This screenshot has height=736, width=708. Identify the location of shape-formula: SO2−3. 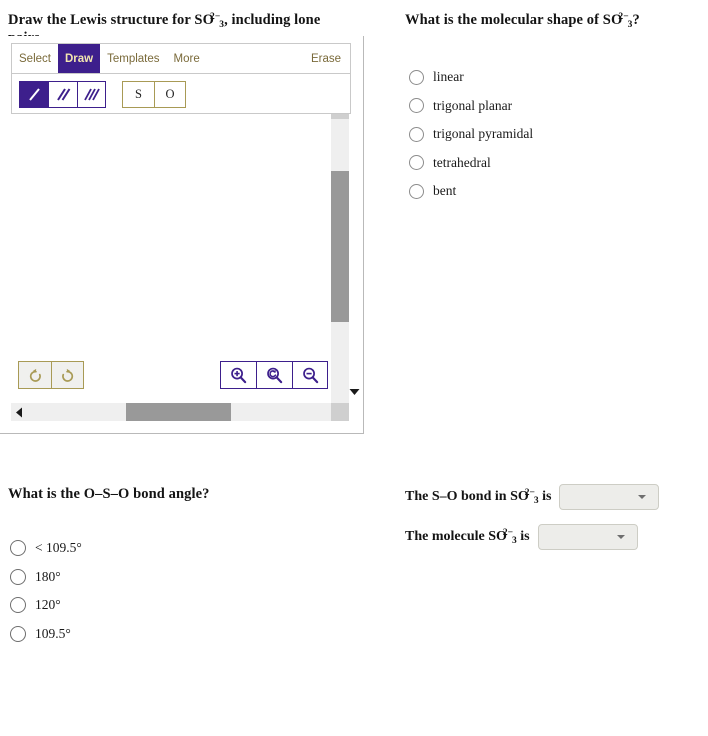
(617, 21).